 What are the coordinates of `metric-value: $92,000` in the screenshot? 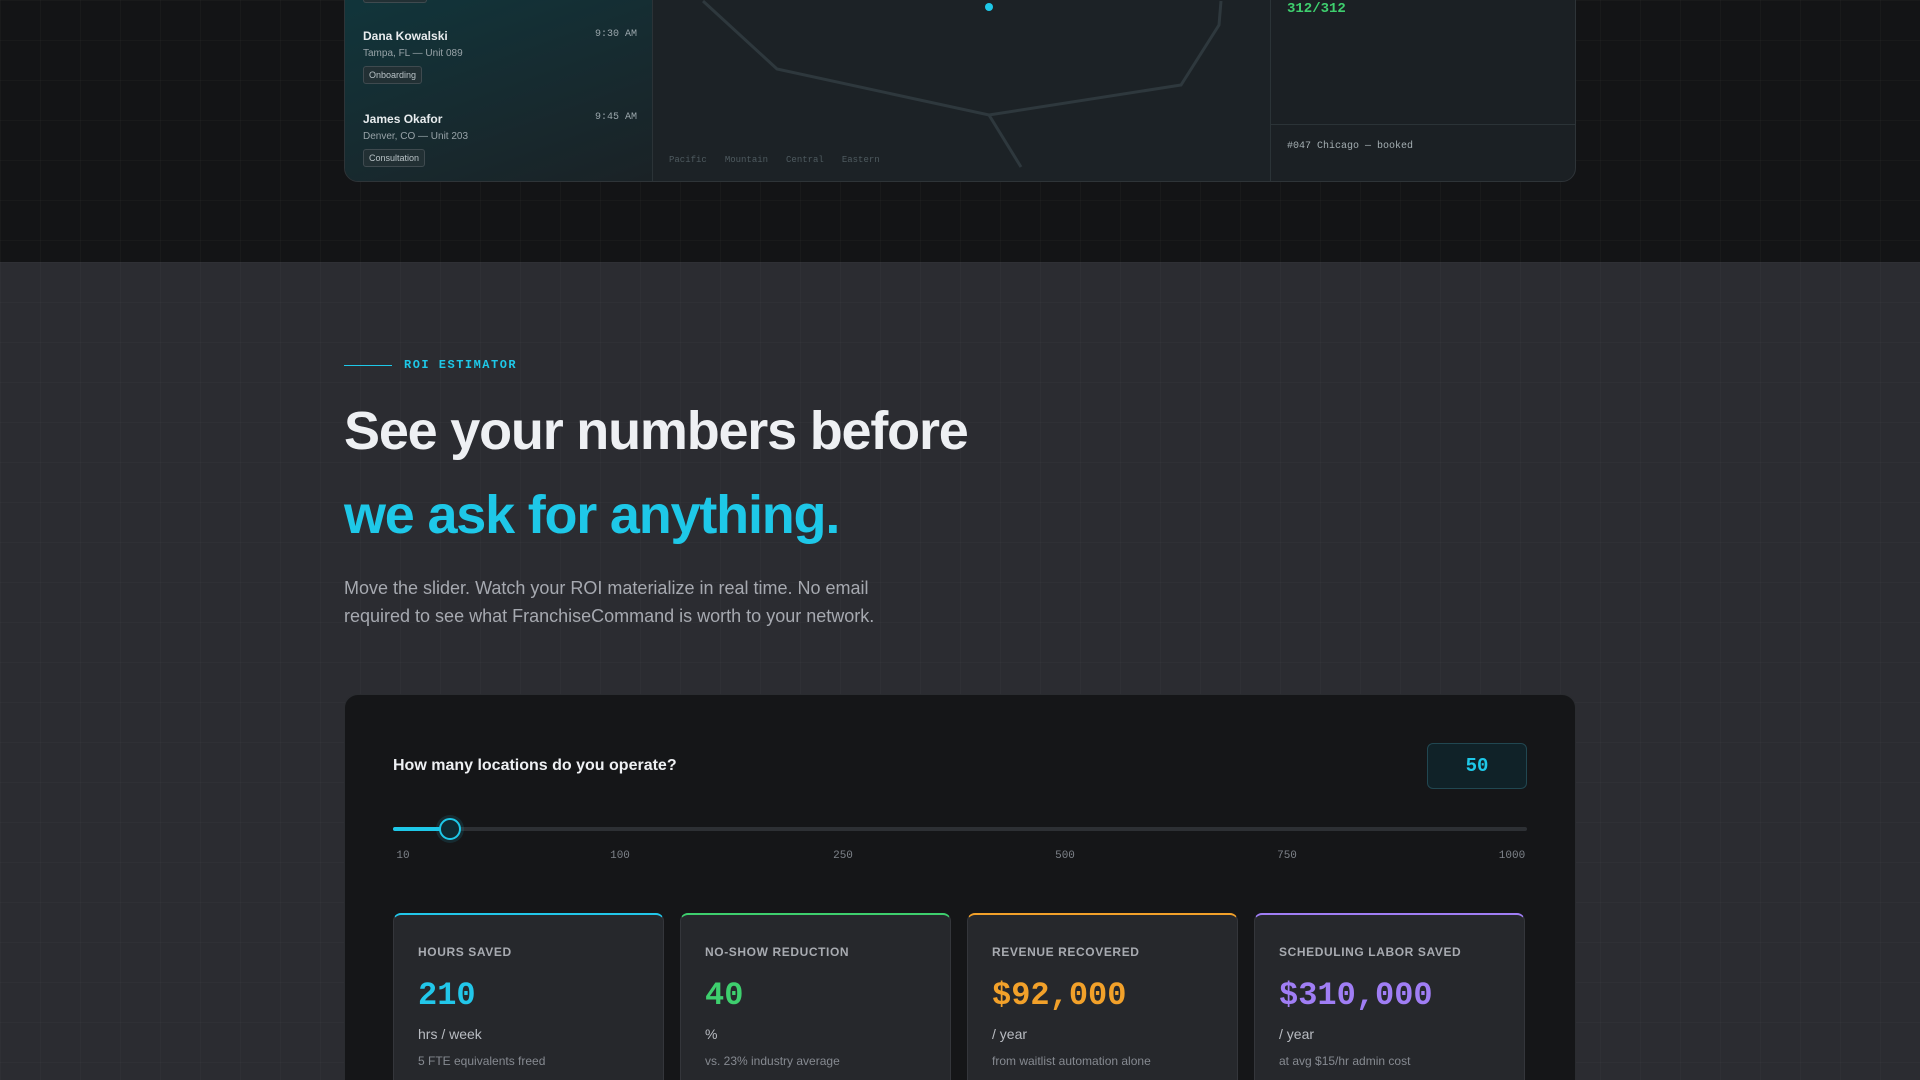 It's located at (1059, 995).